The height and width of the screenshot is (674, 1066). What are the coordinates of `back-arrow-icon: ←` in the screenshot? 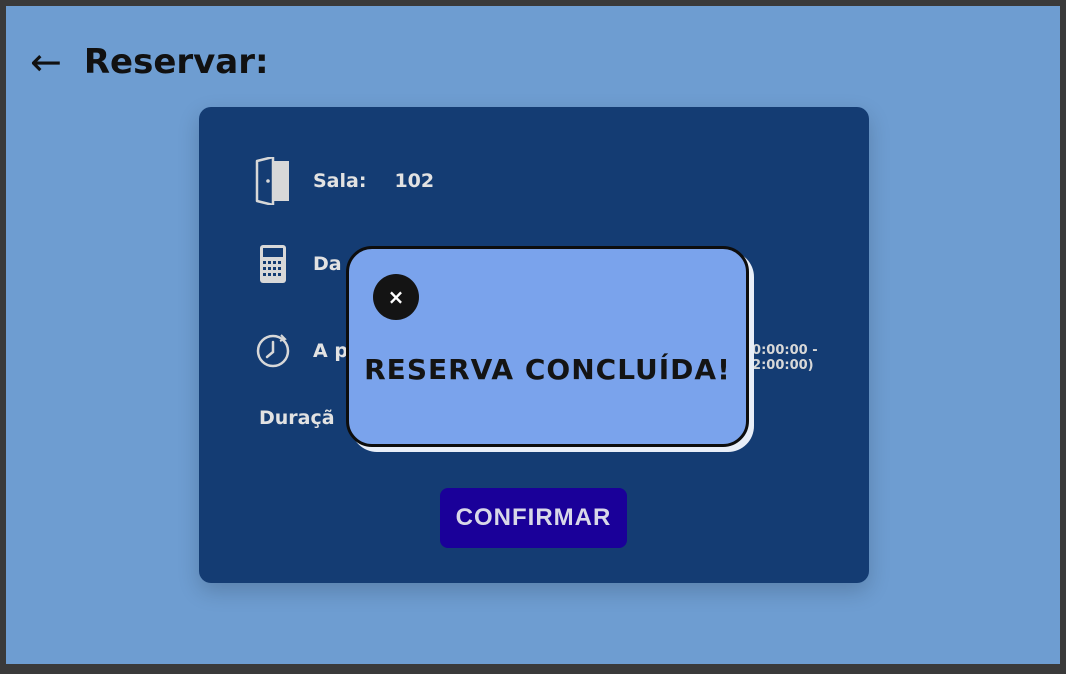 It's located at (46, 62).